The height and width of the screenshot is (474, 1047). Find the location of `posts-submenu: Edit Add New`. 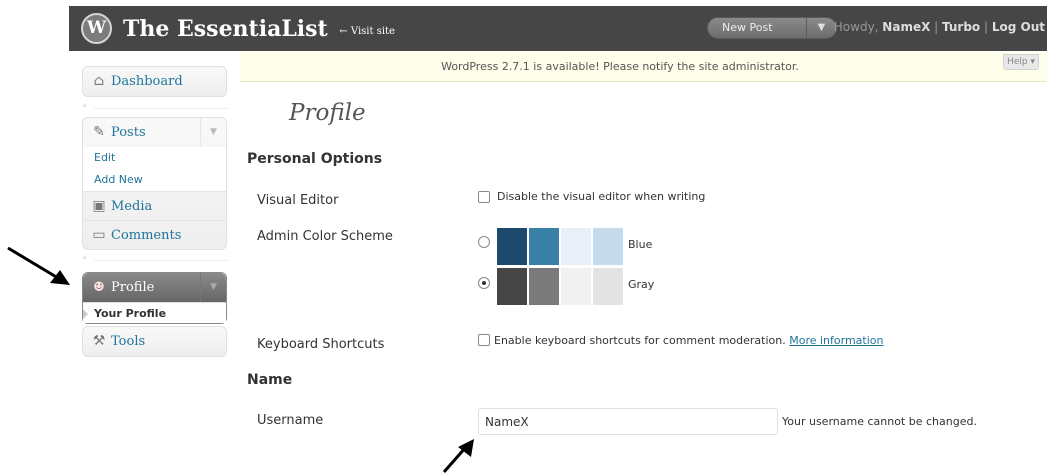

posts-submenu: Edit Add New is located at coordinates (154, 169).